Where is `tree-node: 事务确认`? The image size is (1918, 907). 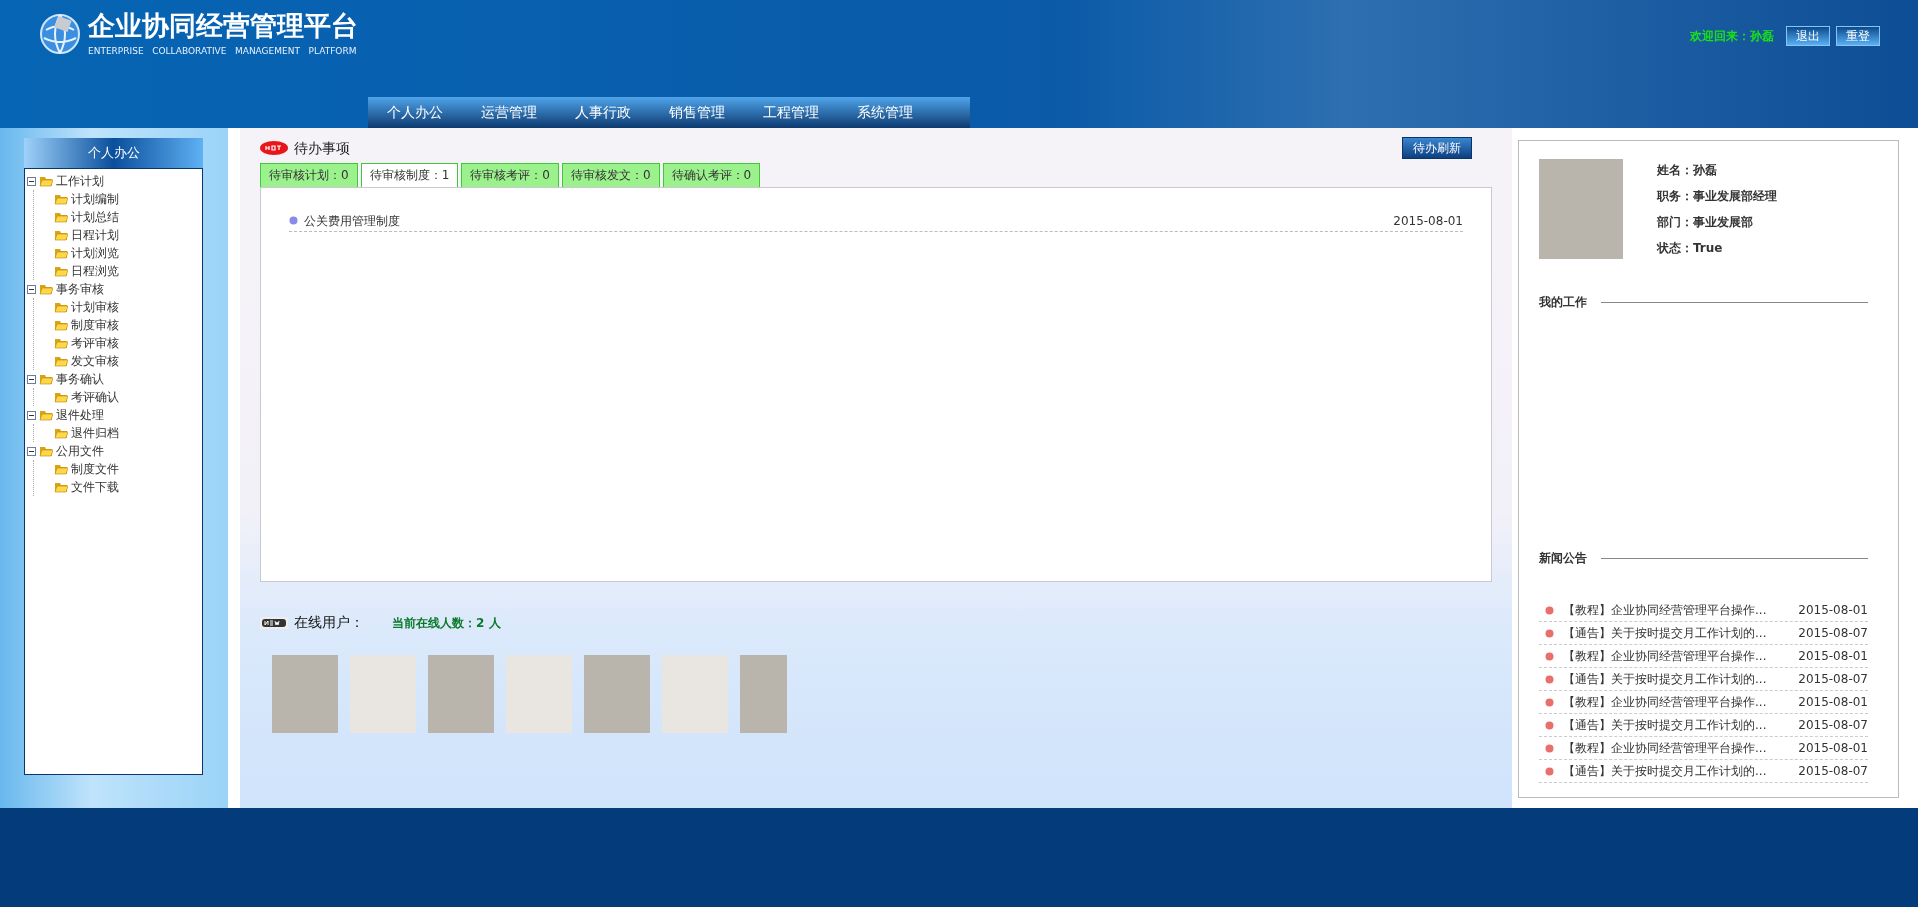 tree-node: 事务确认 is located at coordinates (80, 379).